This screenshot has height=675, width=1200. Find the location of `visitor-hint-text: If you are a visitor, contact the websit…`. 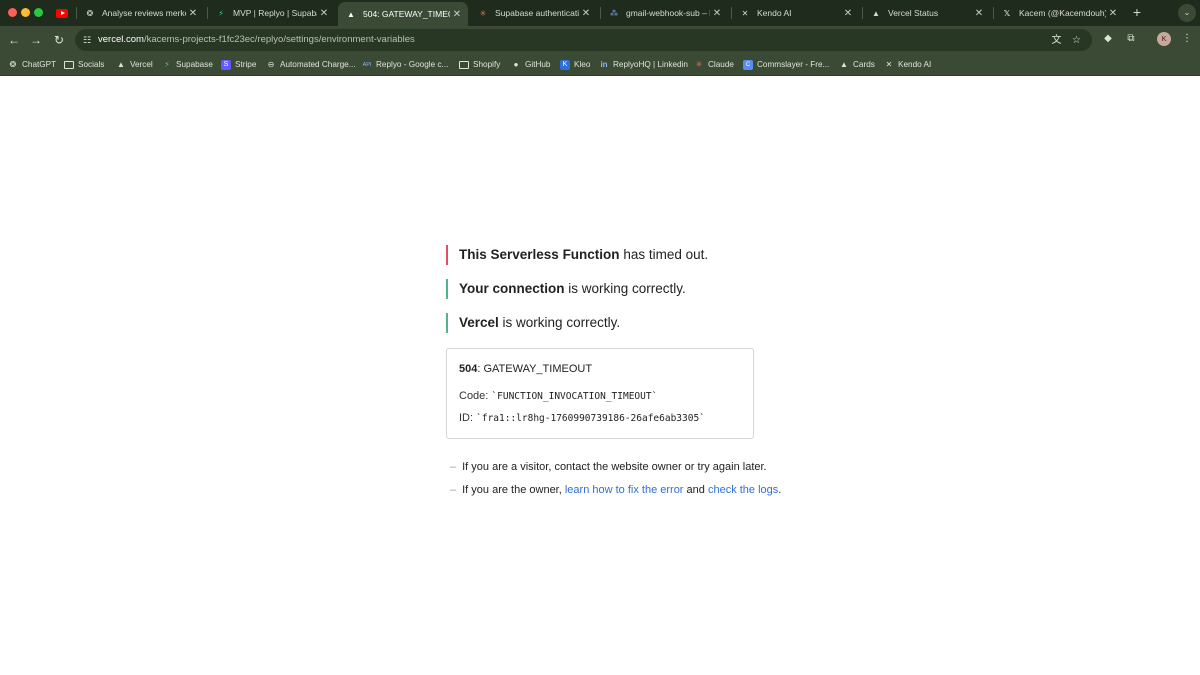

visitor-hint-text: If you are a visitor, contact the websit… is located at coordinates (614, 467).